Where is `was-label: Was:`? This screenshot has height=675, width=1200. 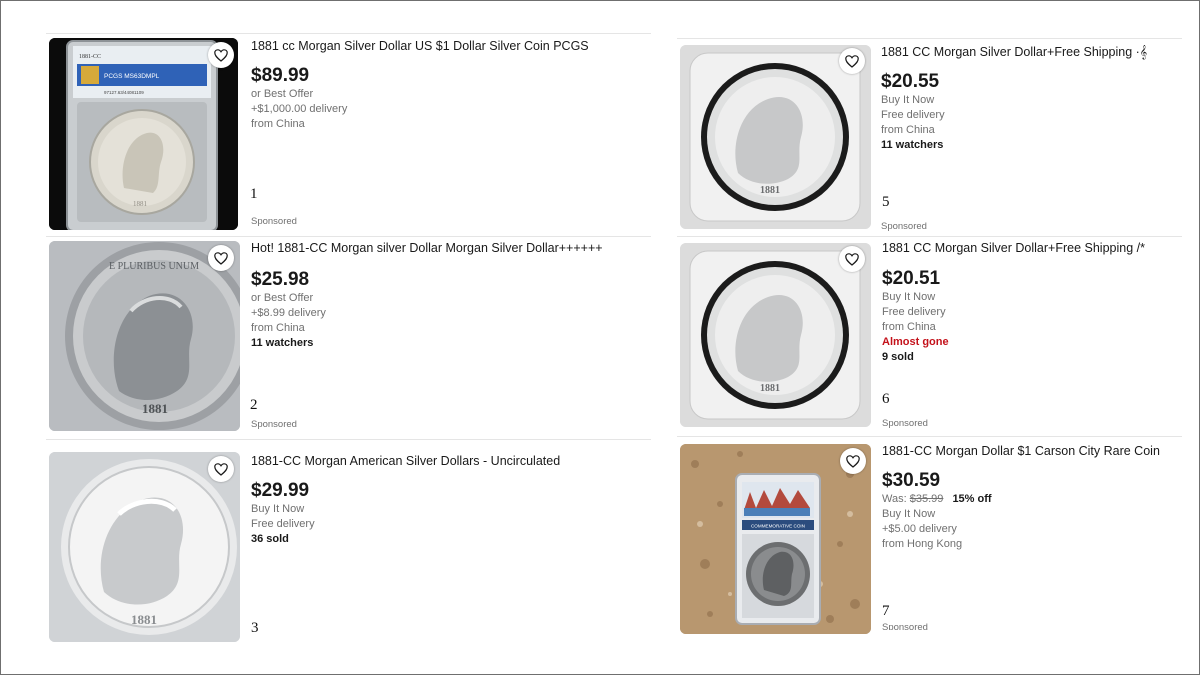
was-label: Was: is located at coordinates (894, 499).